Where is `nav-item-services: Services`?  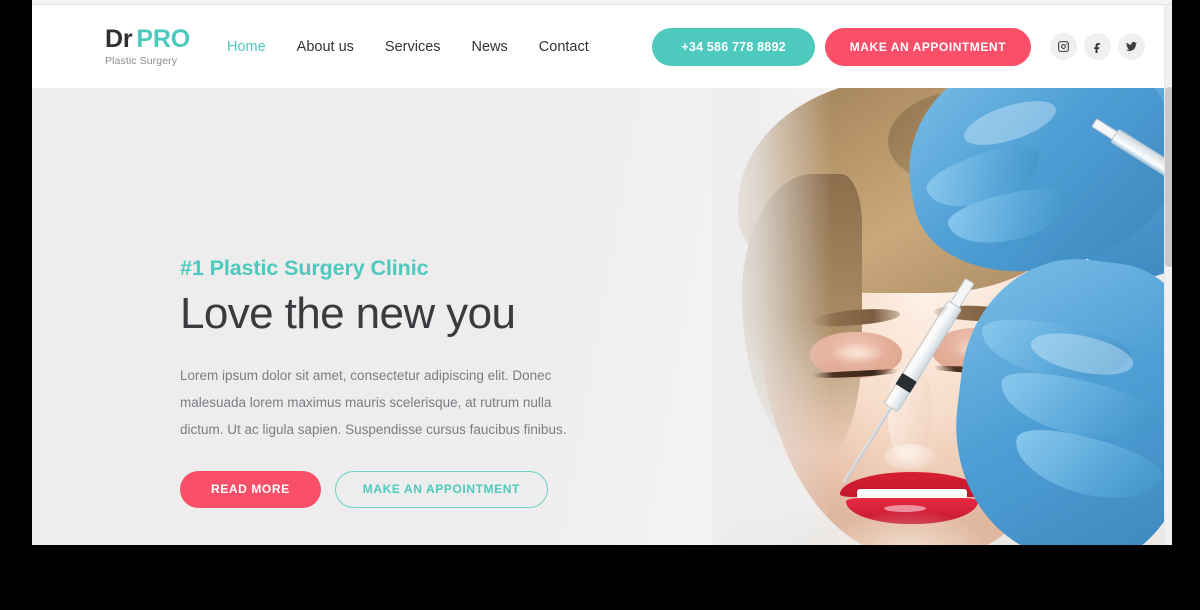
nav-item-services: Services is located at coordinates (413, 47).